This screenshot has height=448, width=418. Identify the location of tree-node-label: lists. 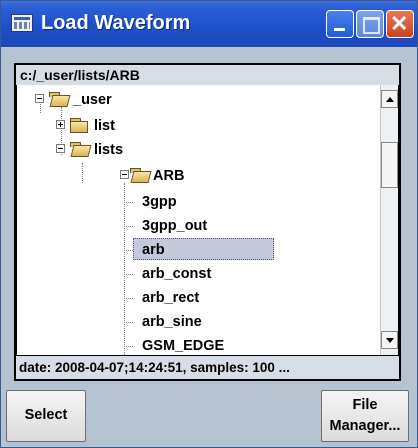
(109, 150).